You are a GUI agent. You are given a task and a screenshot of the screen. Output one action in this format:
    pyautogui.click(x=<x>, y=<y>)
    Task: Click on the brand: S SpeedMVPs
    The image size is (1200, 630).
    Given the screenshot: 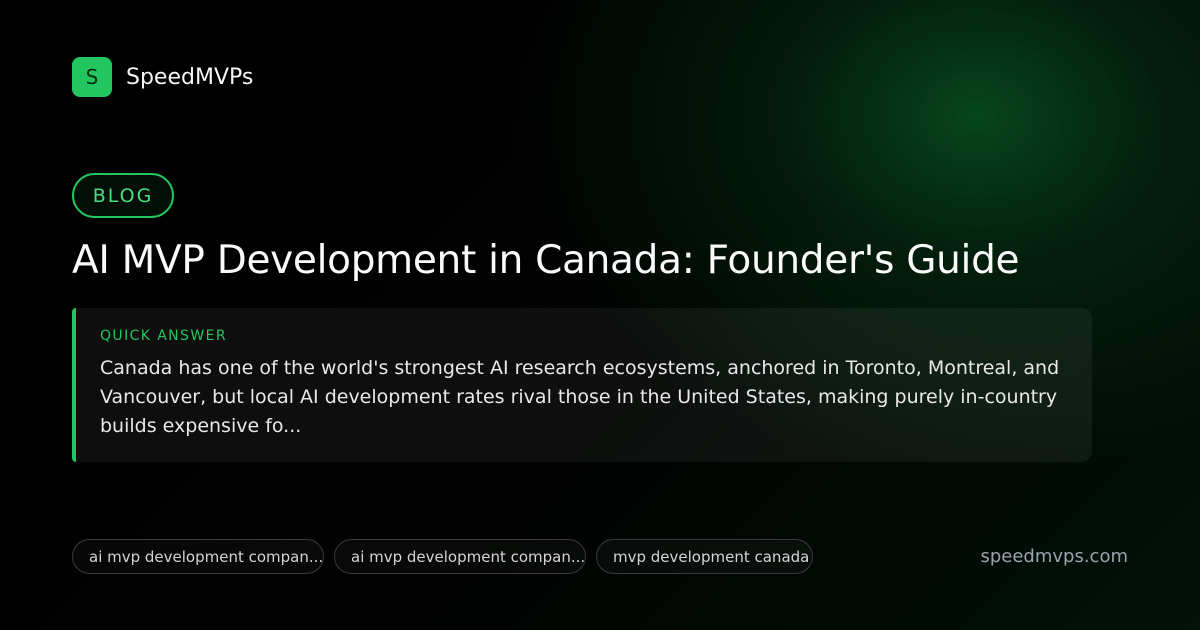 What is the action you would take?
    pyautogui.click(x=162, y=77)
    